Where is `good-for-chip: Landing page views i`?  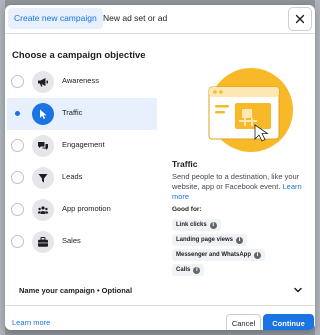 good-for-chip: Landing page views i is located at coordinates (210, 240).